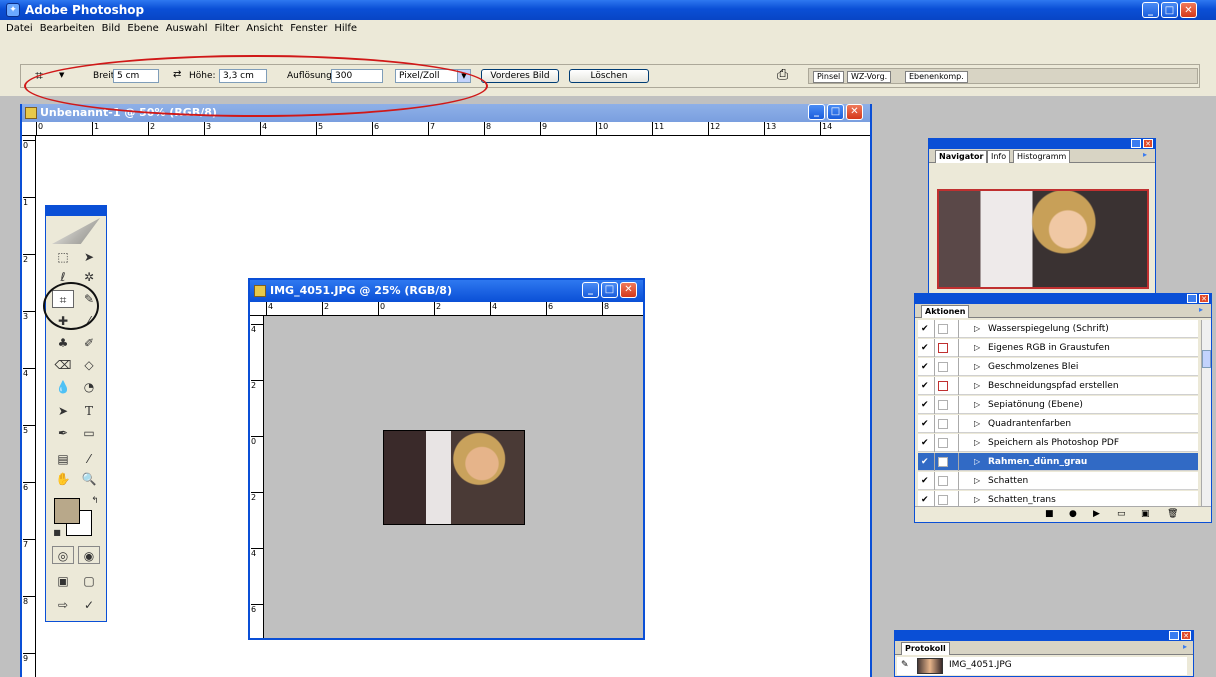 This screenshot has height=677, width=1216. What do you see at coordinates (1044, 636) in the screenshot?
I see `history-palette-titlebar: _ ✕` at bounding box center [1044, 636].